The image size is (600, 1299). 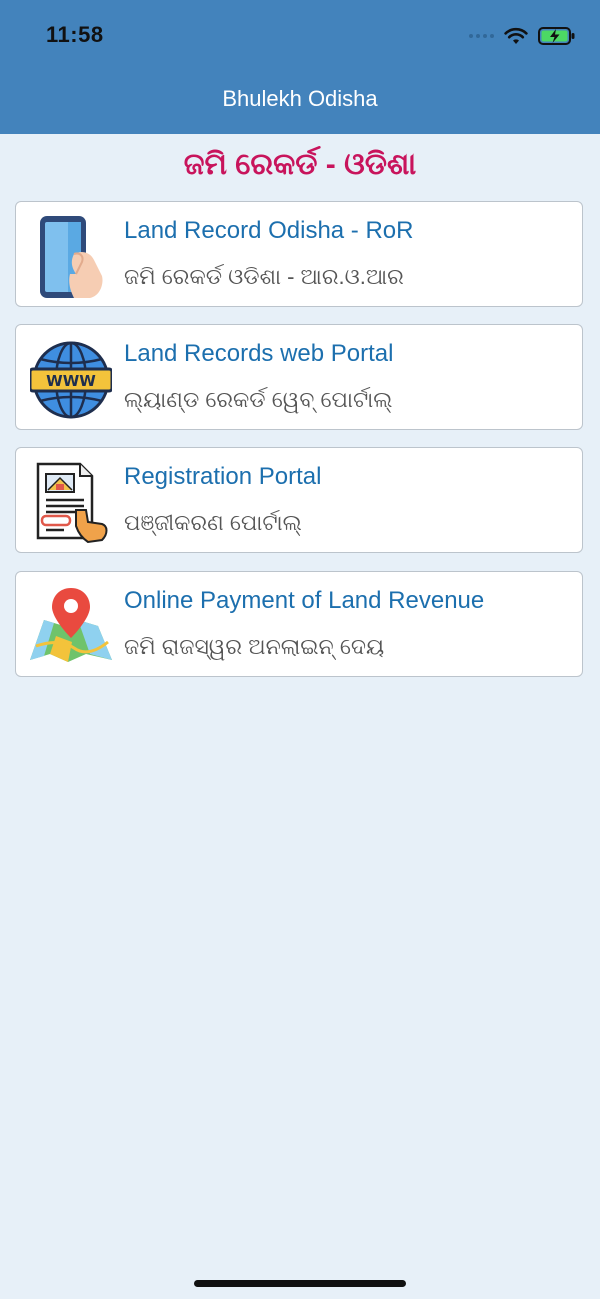 I want to click on wifi-icon, so click(x=516, y=35).